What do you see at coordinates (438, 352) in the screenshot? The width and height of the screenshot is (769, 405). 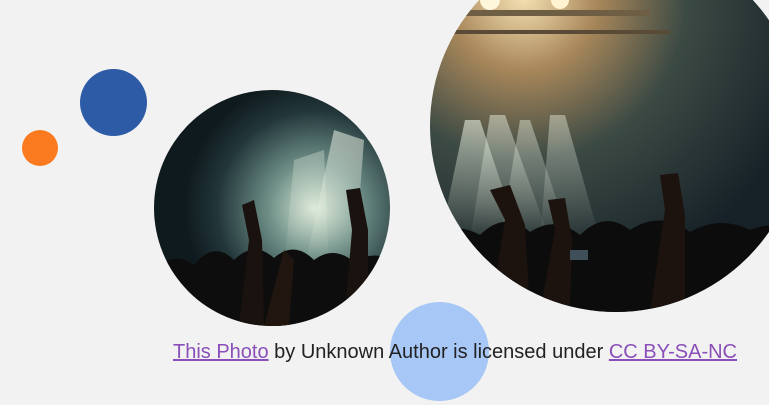 I see `attribution-text: by Unknown Author is licensed under` at bounding box center [438, 352].